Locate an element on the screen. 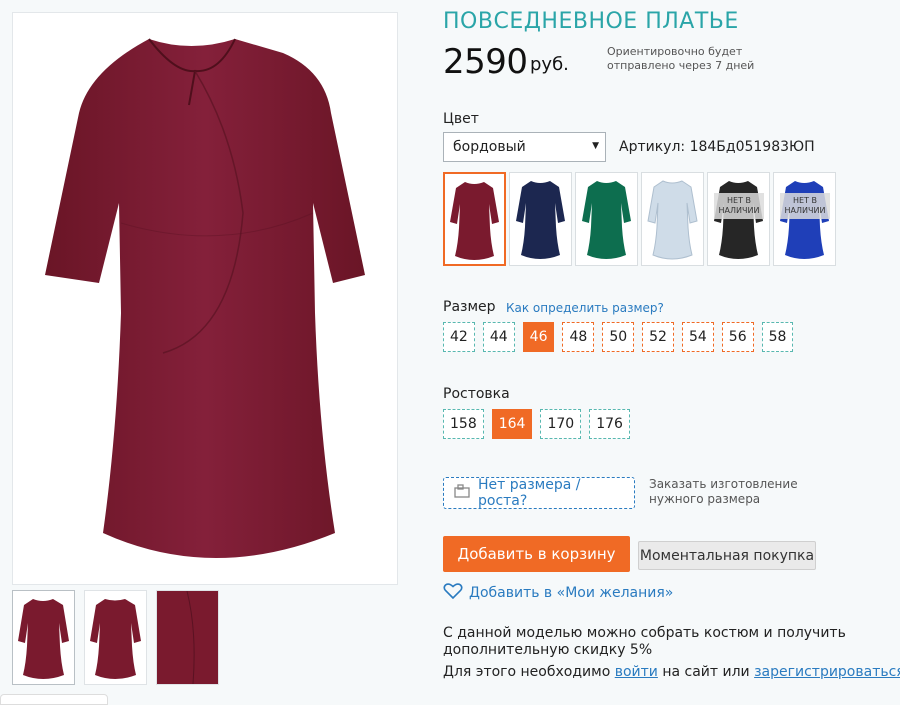 This screenshot has width=900, height=705. height-options: 158 164 170 176 is located at coordinates (536, 424).